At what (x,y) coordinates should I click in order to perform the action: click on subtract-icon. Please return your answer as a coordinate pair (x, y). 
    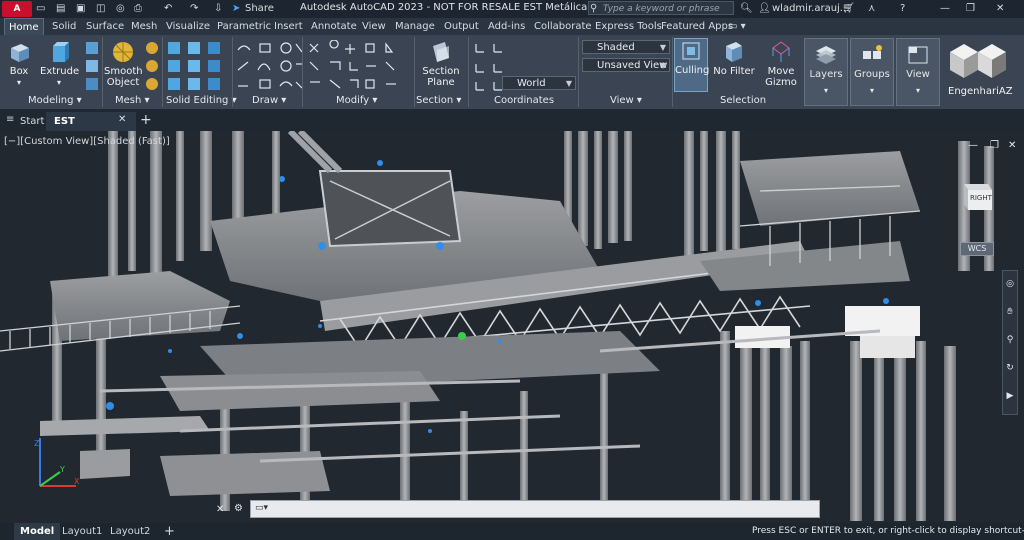
    Looking at the image, I should click on (174, 66).